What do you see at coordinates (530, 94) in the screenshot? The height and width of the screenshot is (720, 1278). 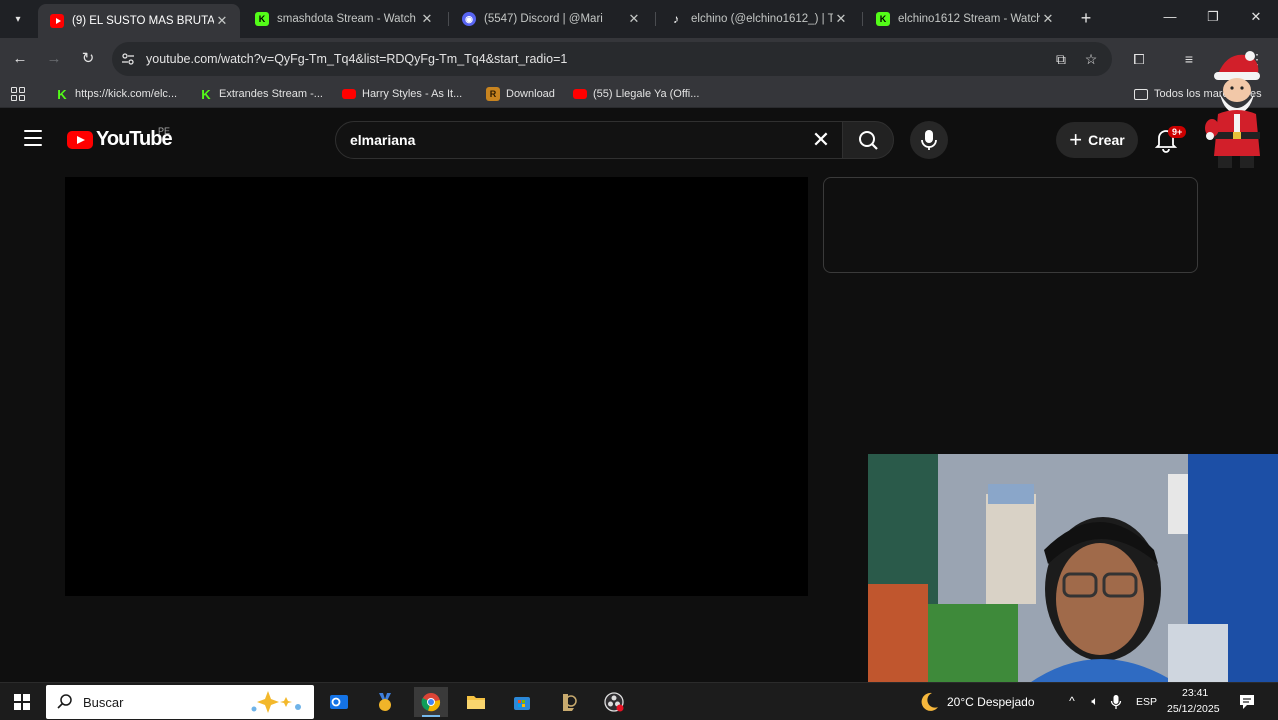 I see `bookmark-label: Download` at bounding box center [530, 94].